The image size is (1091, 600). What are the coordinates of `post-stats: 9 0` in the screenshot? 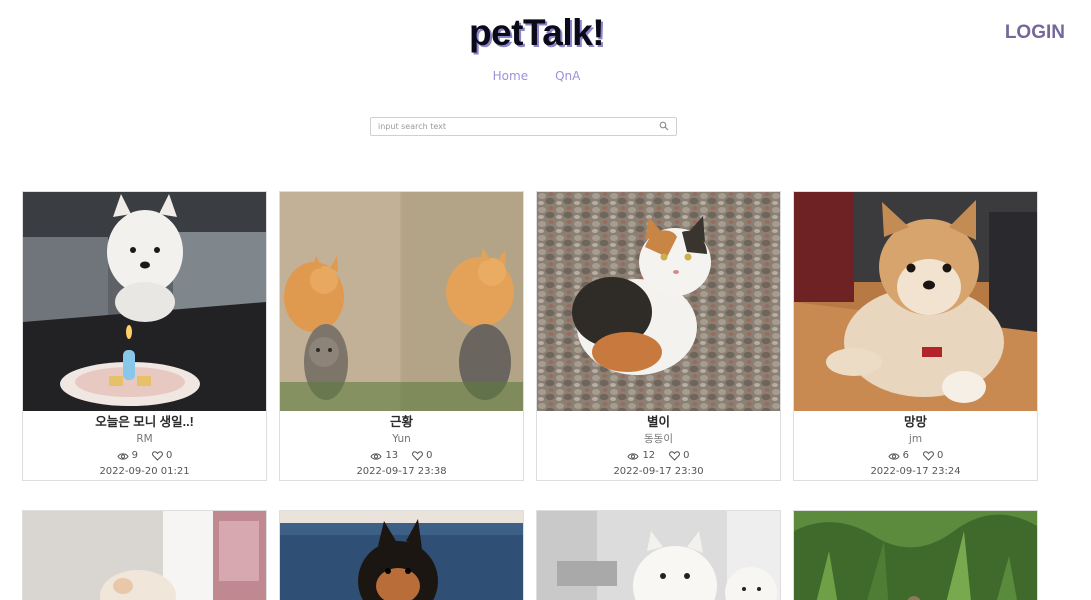 It's located at (144, 456).